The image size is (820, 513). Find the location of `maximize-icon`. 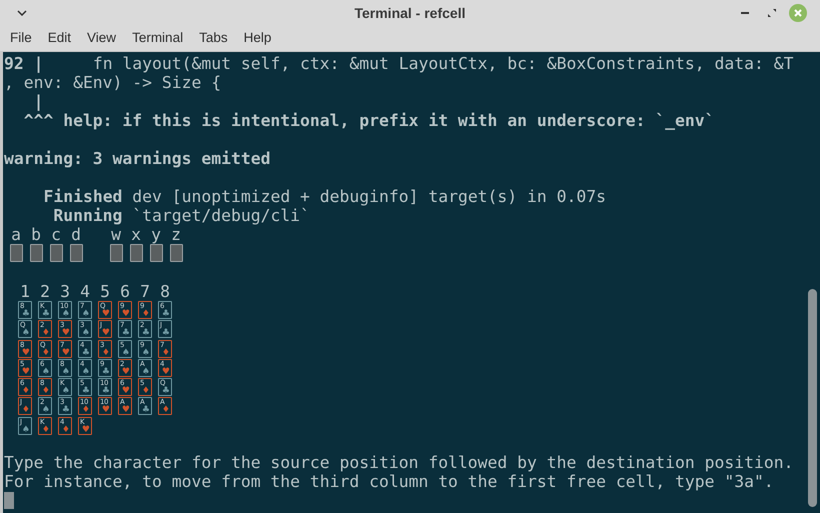

maximize-icon is located at coordinates (772, 13).